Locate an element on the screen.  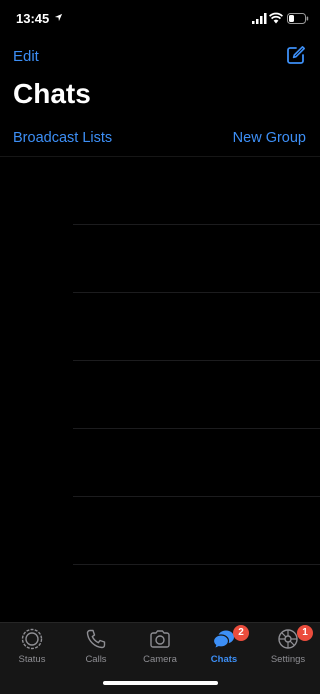
status-icon is located at coordinates (32, 639).